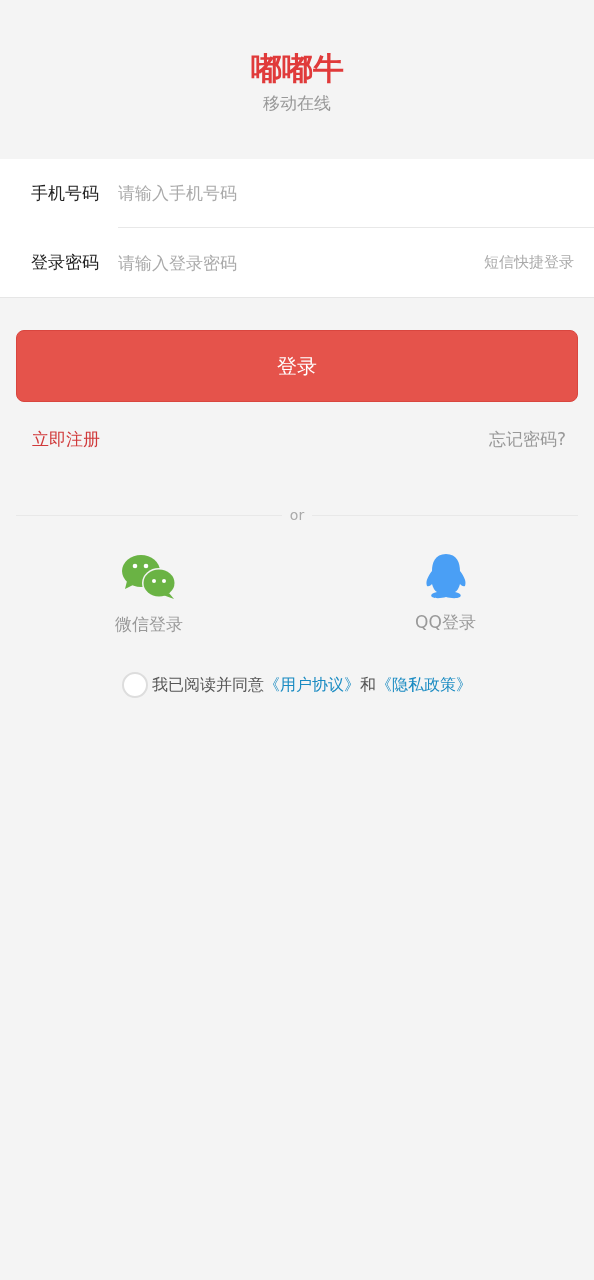 Image resolution: width=594 pixels, height=1280 pixels. I want to click on social-login-label: 微信登录, so click(148, 624).